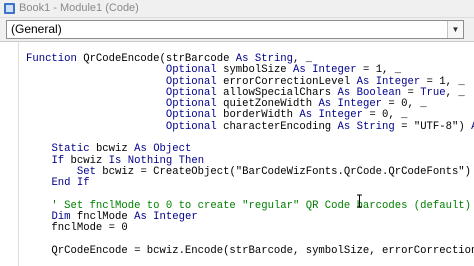 The width and height of the screenshot is (474, 266). I want to click on code-text-segment: allowSpecialChars, so click(277, 92).